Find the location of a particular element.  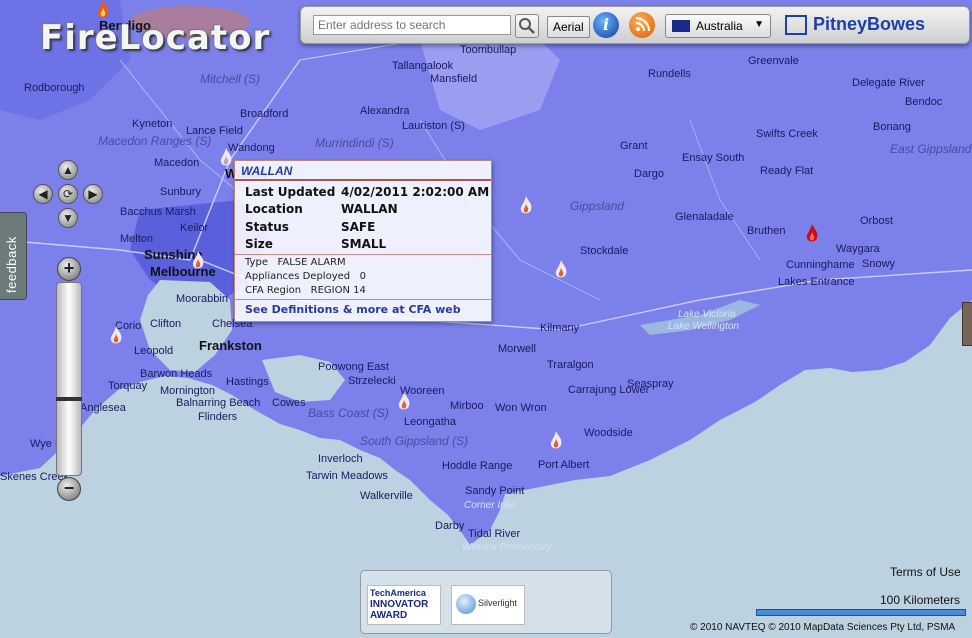

popup-detail-value: FALSE ALARM is located at coordinates (311, 262).